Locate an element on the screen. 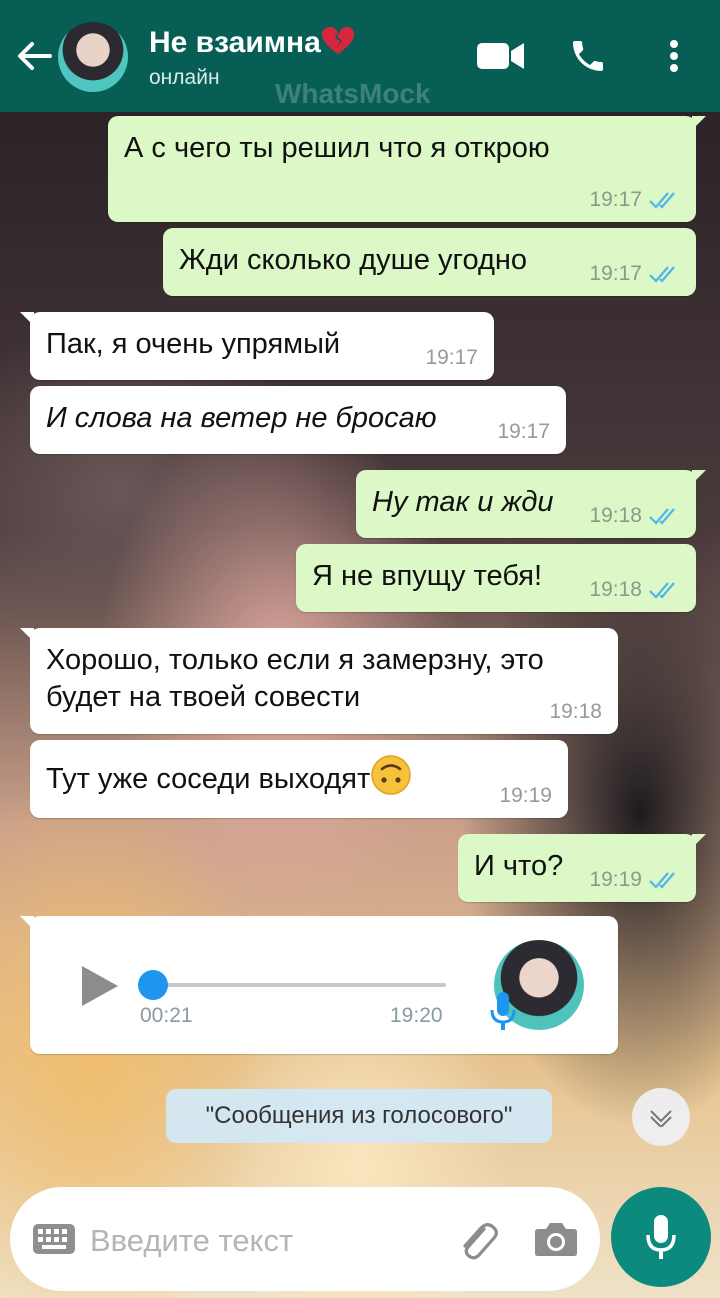 The height and width of the screenshot is (1298, 720). message-bubble-outgoing: Жди сколько душе угодно 19:17 is located at coordinates (429, 262).